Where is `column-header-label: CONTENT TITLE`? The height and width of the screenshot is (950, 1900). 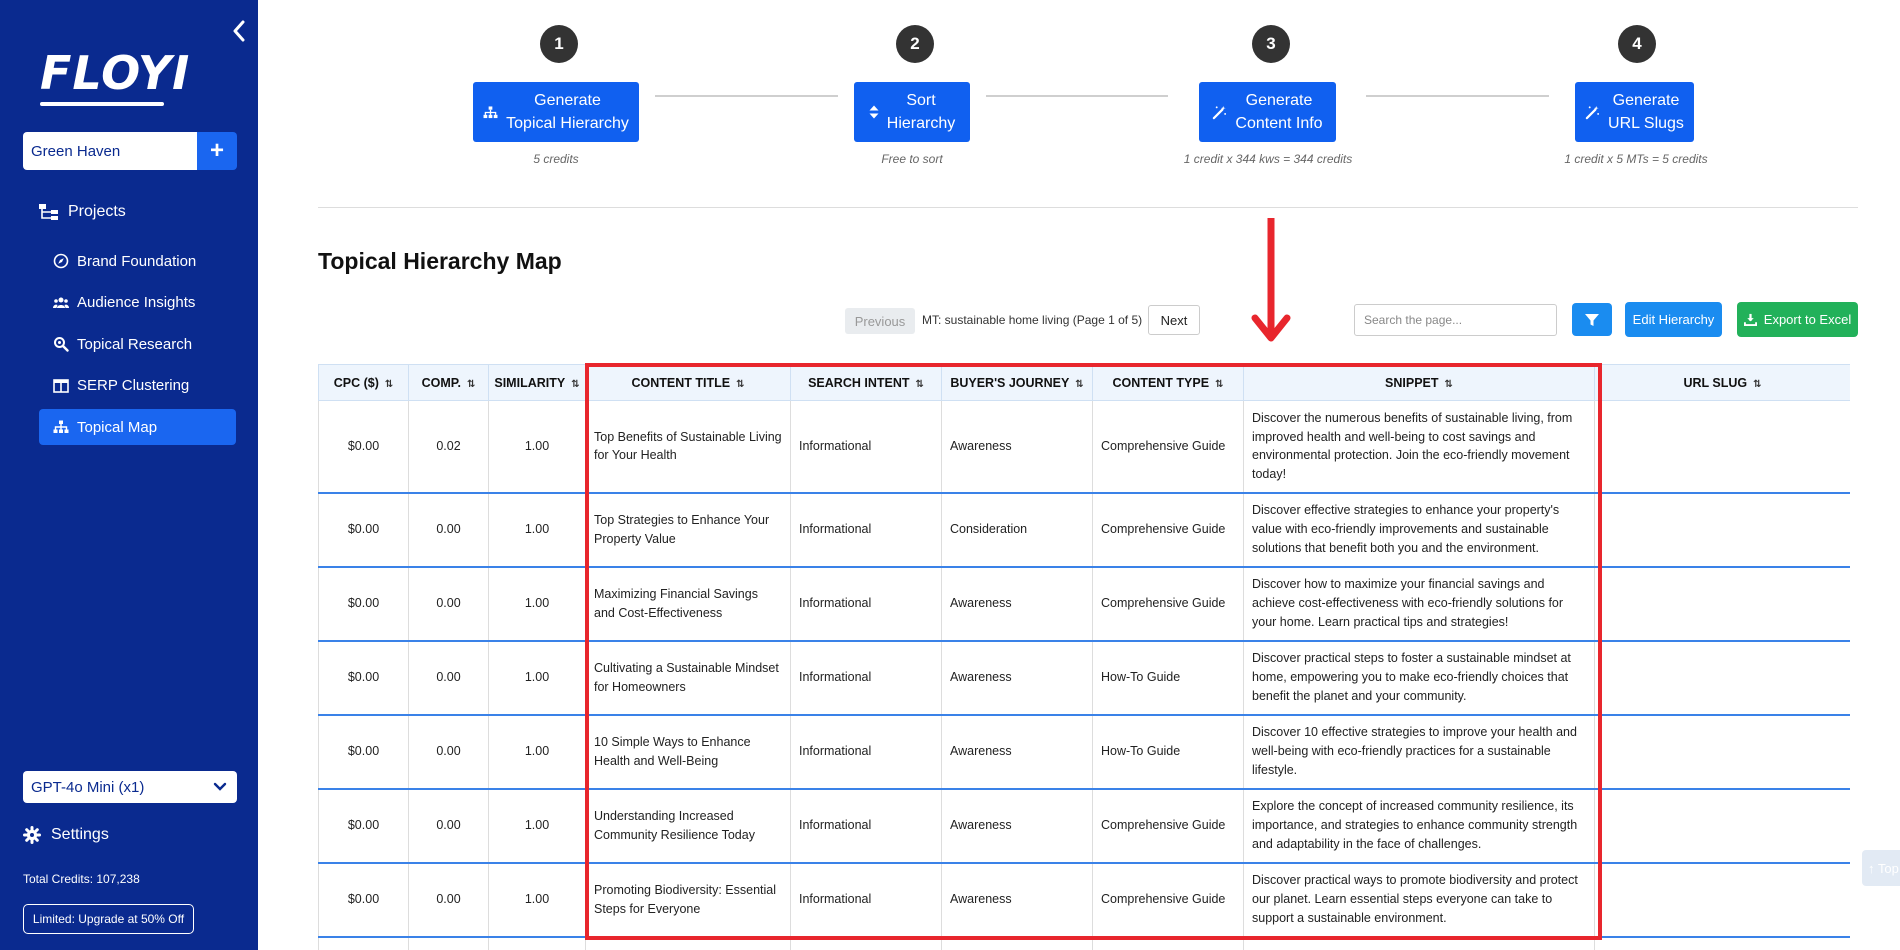
column-header-label: CONTENT TITLE is located at coordinates (681, 382).